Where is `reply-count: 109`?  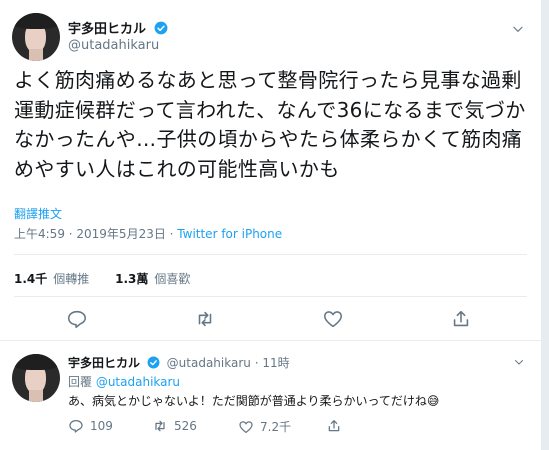 reply-count: 109 is located at coordinates (101, 426).